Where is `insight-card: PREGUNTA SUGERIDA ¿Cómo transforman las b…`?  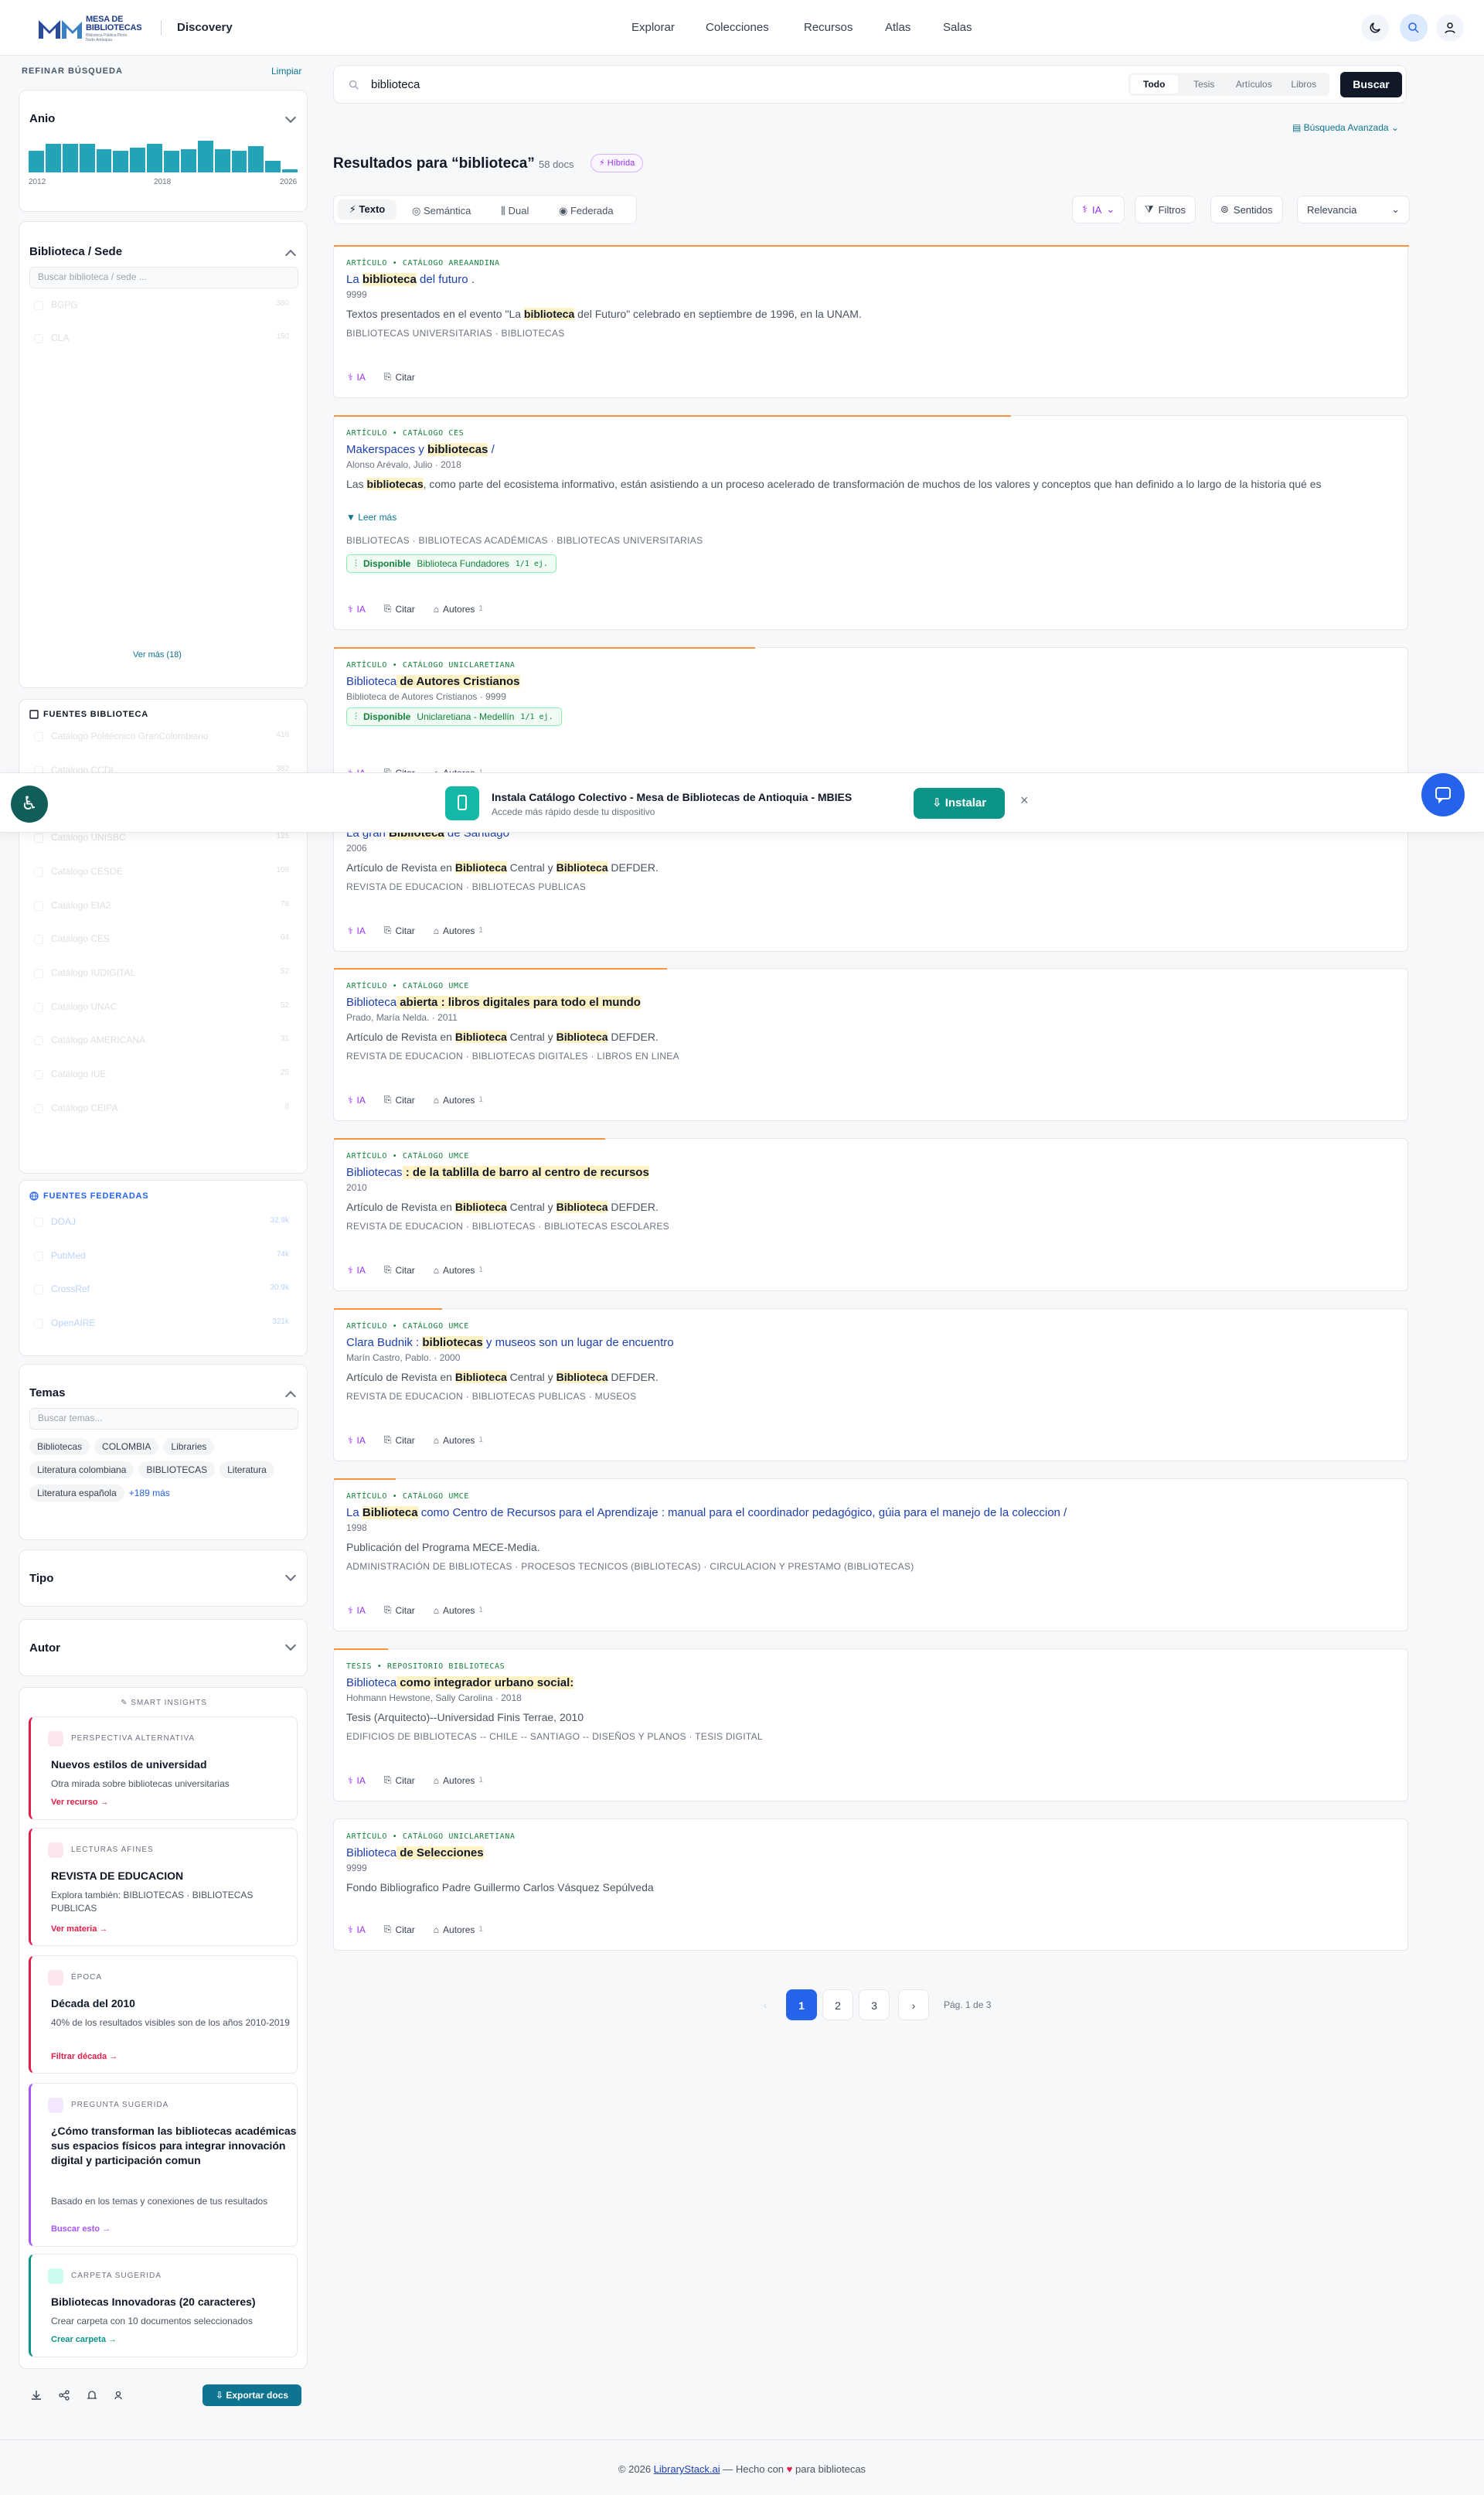
insight-card: PREGUNTA SUGERIDA ¿Cómo transforman las b… is located at coordinates (163, 2165).